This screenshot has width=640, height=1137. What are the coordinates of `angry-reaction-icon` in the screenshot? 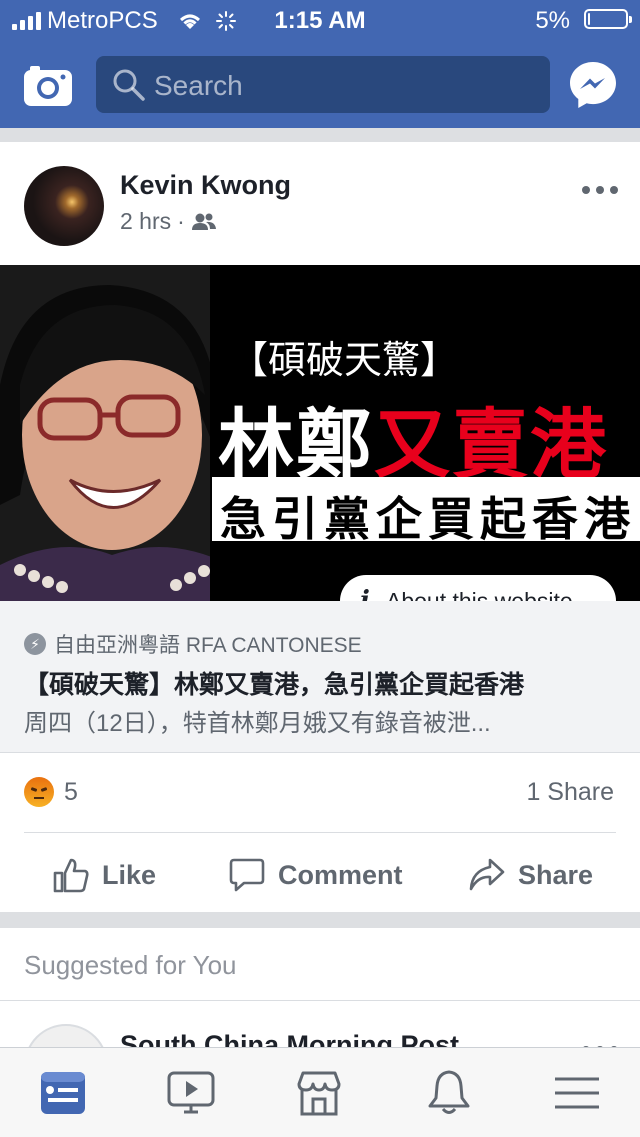 It's located at (39, 792).